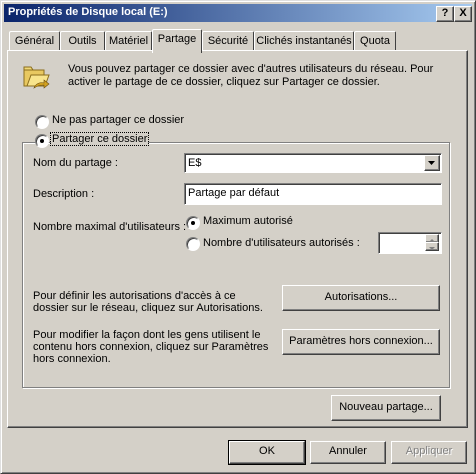  I want to click on tab-shadow-copies: Clichés instantanés, so click(304, 41).